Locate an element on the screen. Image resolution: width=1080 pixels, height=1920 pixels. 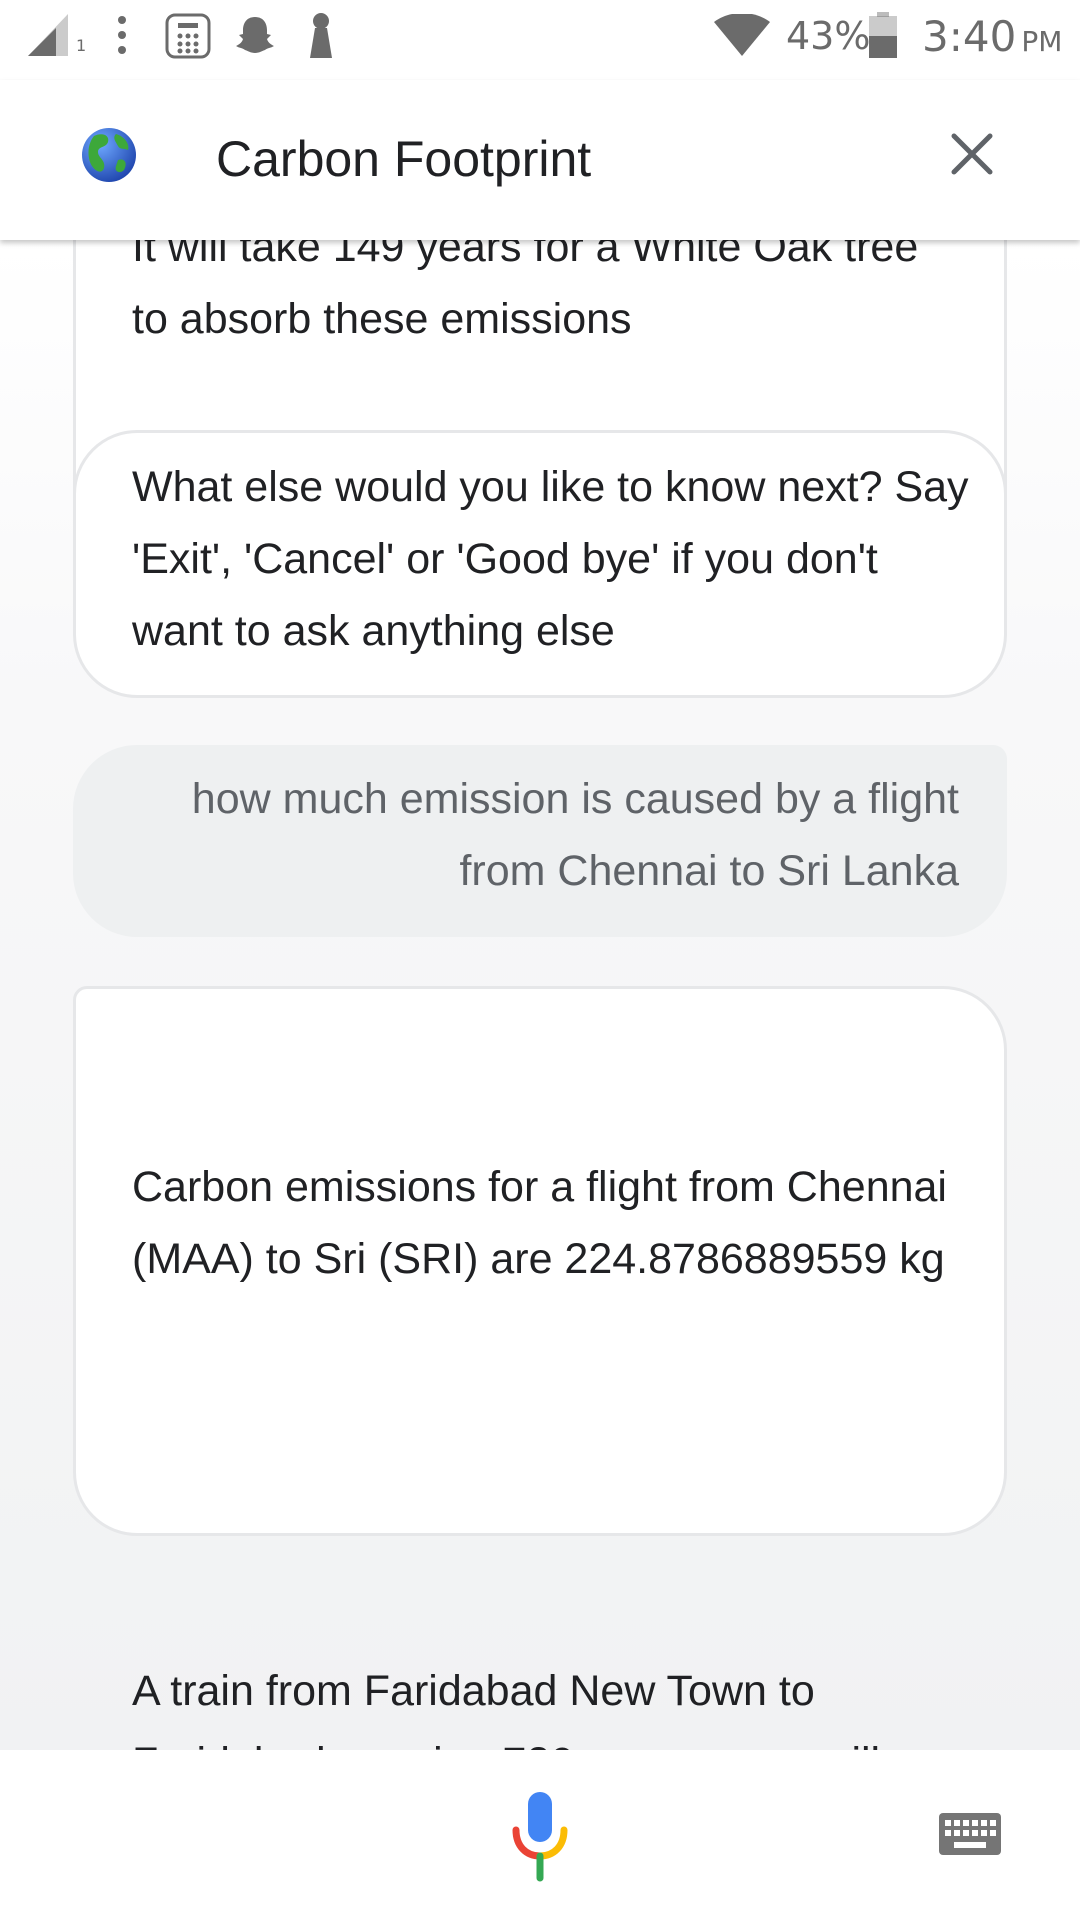
keyboard-button is located at coordinates (970, 1834).